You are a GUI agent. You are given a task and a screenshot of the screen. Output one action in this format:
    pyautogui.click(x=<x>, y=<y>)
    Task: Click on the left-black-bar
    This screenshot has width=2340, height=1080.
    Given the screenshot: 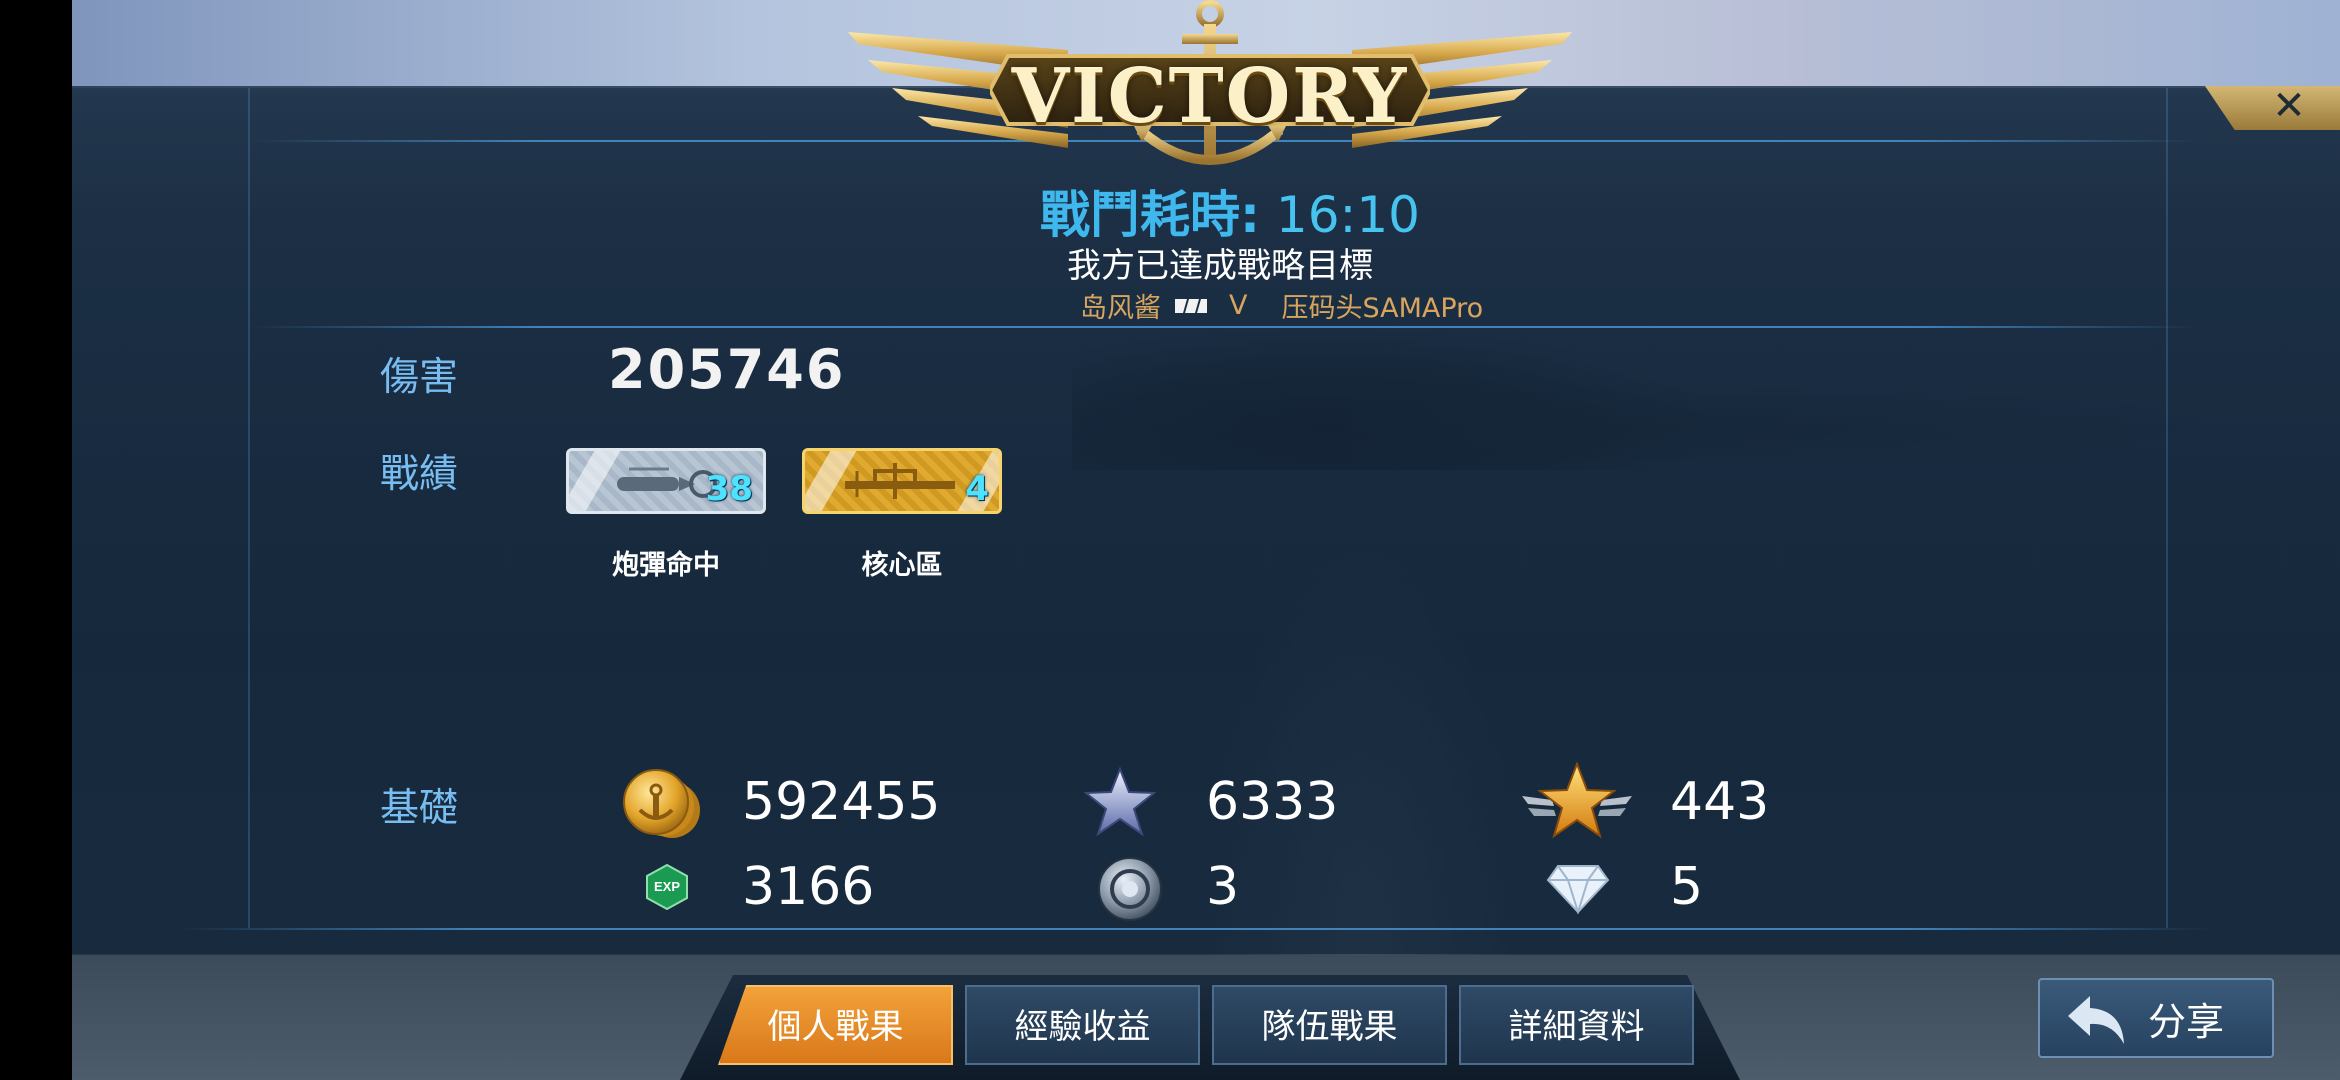 What is the action you would take?
    pyautogui.click(x=36, y=540)
    